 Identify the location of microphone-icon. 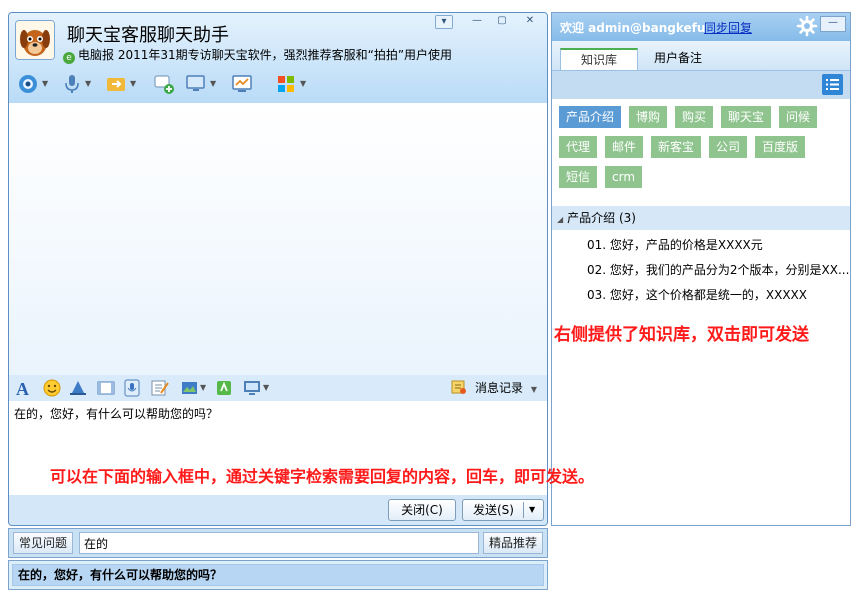
(72, 84).